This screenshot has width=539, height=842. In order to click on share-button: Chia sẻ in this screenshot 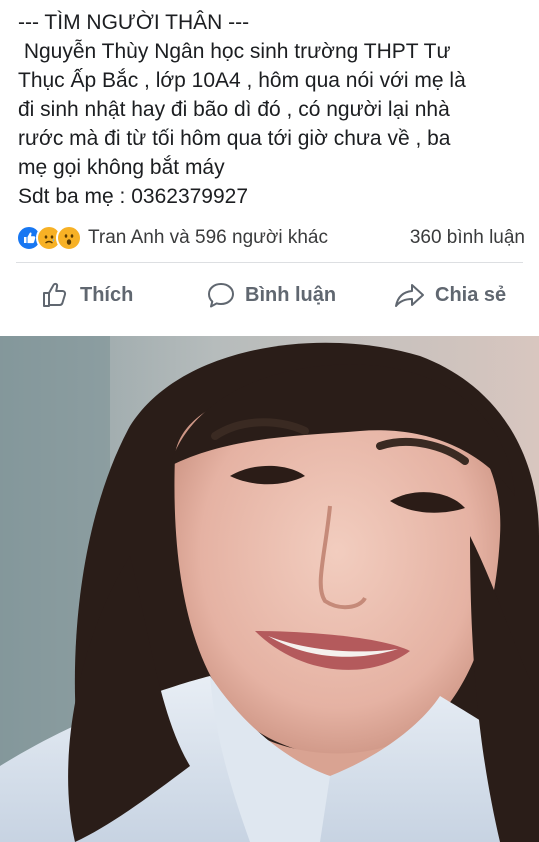, I will do `click(449, 295)`.